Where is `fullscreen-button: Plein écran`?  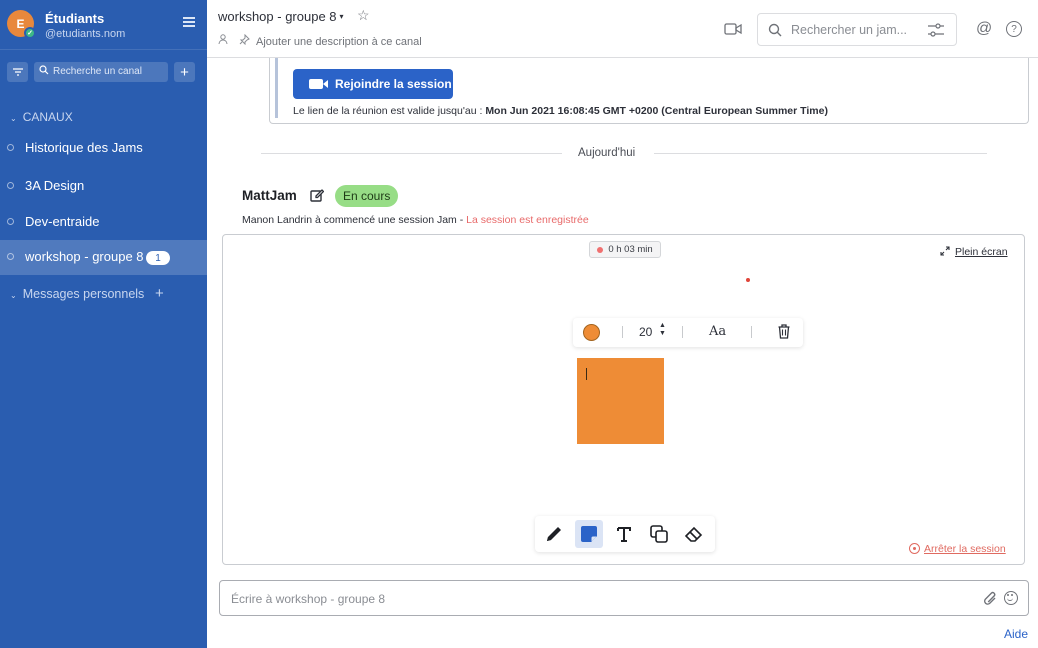 fullscreen-button: Plein écran is located at coordinates (974, 251).